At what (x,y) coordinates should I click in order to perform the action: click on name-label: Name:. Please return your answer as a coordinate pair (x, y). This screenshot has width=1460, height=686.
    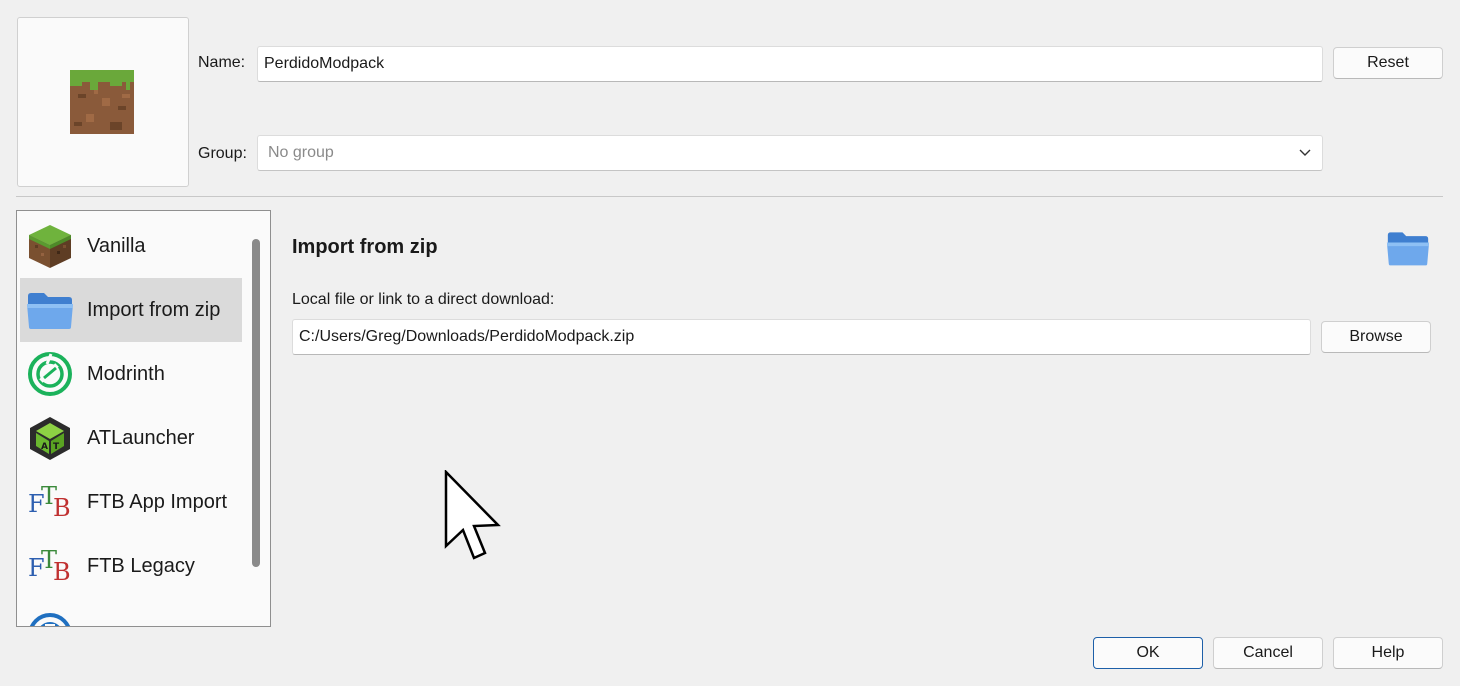
    Looking at the image, I should click on (222, 62).